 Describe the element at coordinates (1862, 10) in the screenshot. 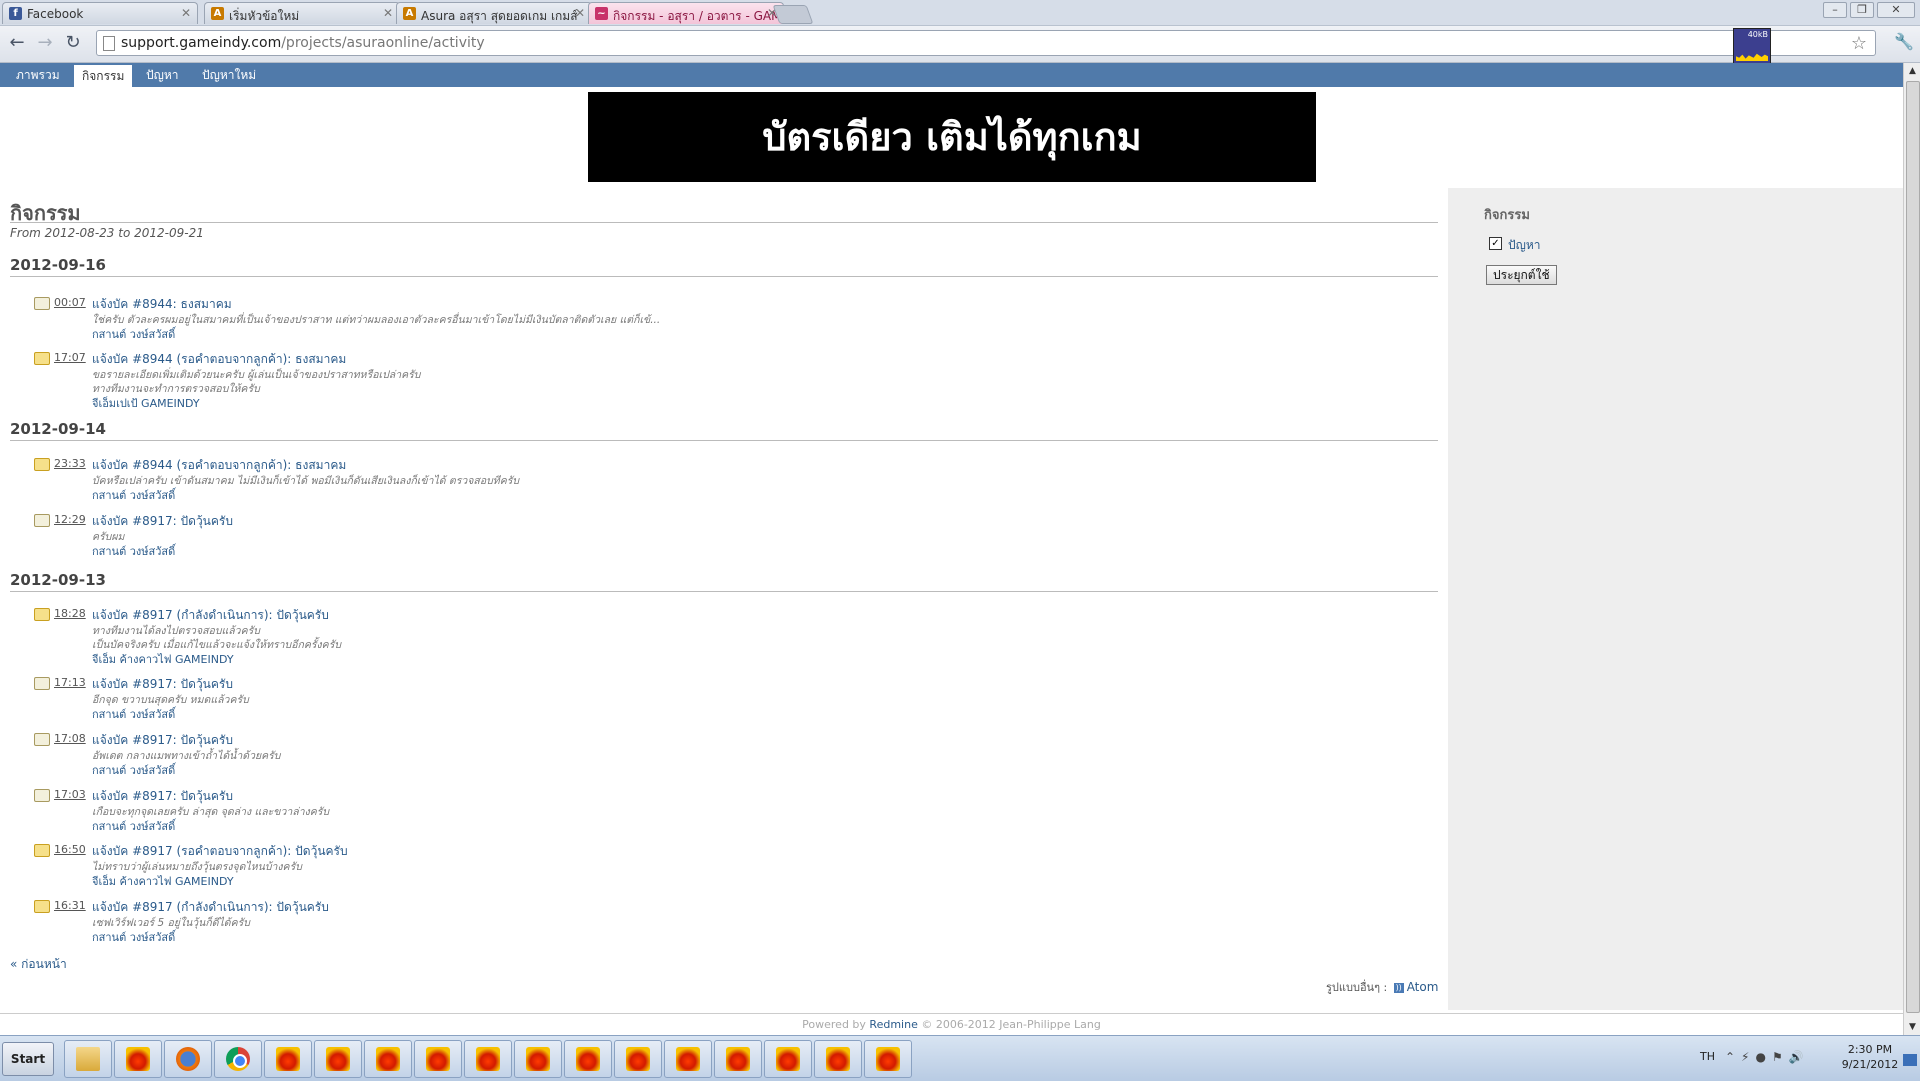

I see `maximize-button: ❐` at that location.